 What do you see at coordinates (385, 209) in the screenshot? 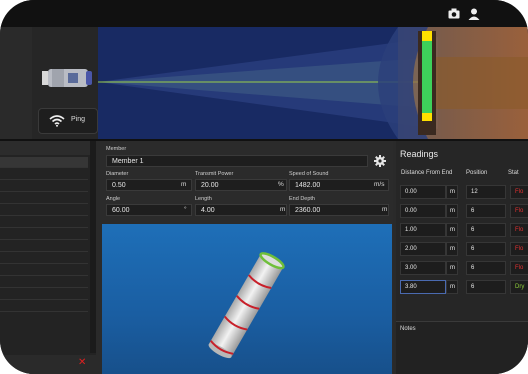
I see `end-depth-unit: m` at bounding box center [385, 209].